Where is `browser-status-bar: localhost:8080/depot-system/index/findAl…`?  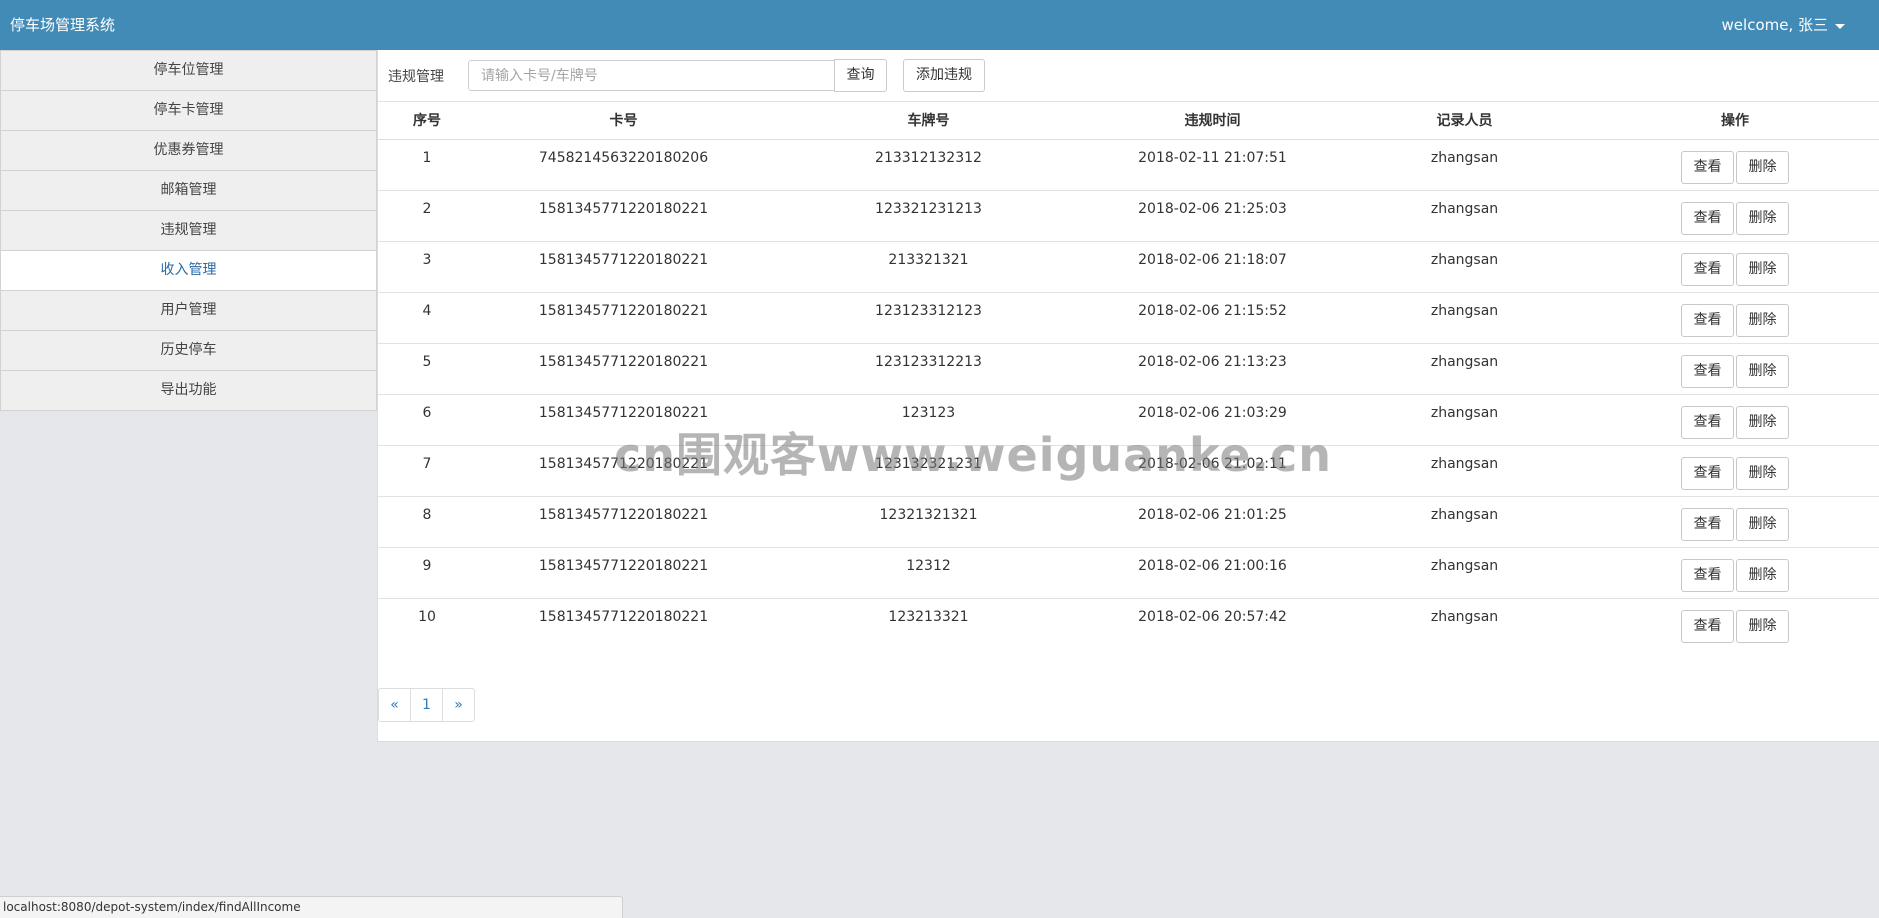 browser-status-bar: localhost:8080/depot-system/index/findAl… is located at coordinates (311, 907).